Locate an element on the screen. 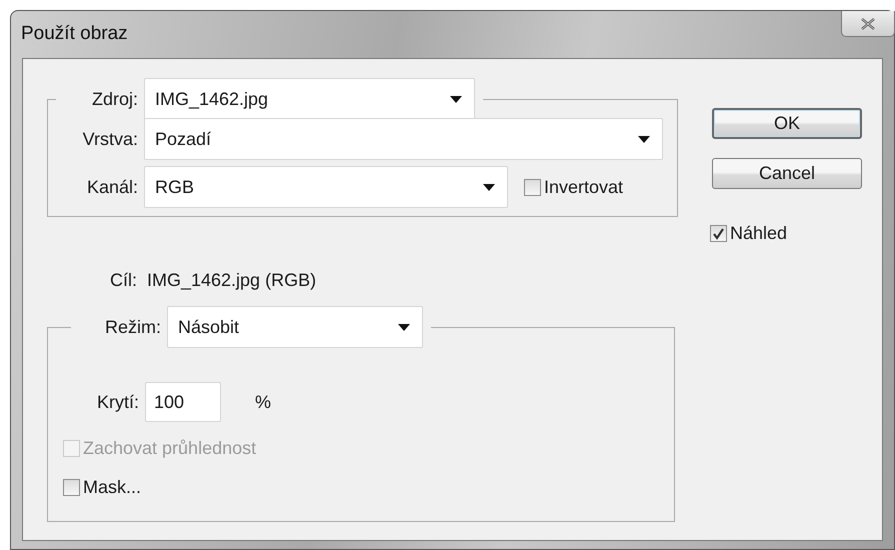 The image size is (895, 550). close-icon is located at coordinates (868, 24).